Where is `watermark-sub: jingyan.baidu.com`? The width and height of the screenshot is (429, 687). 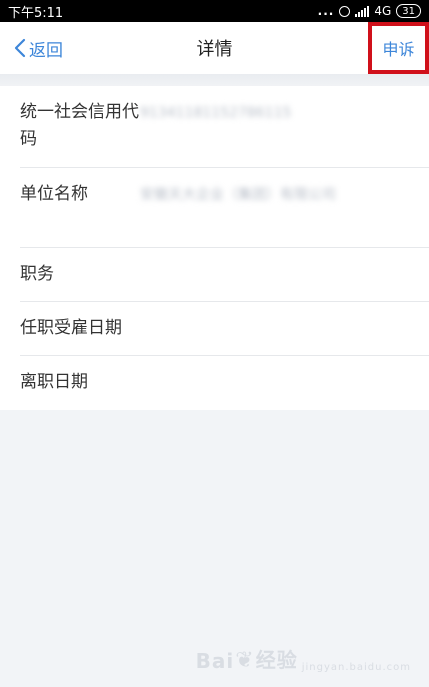 watermark-sub: jingyan.baidu.com is located at coordinates (356, 667).